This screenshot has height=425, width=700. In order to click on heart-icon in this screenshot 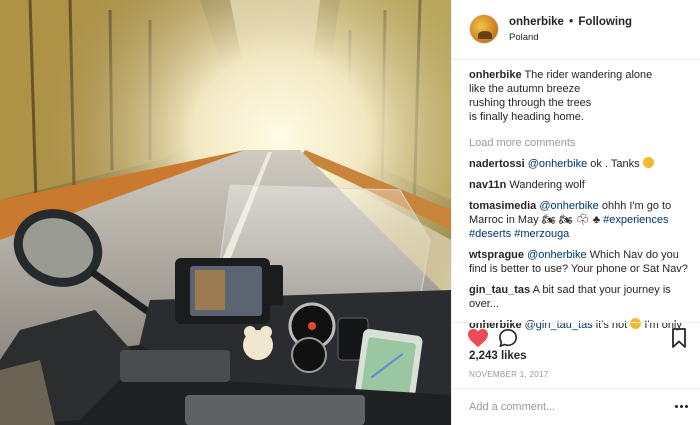, I will do `click(478, 338)`.